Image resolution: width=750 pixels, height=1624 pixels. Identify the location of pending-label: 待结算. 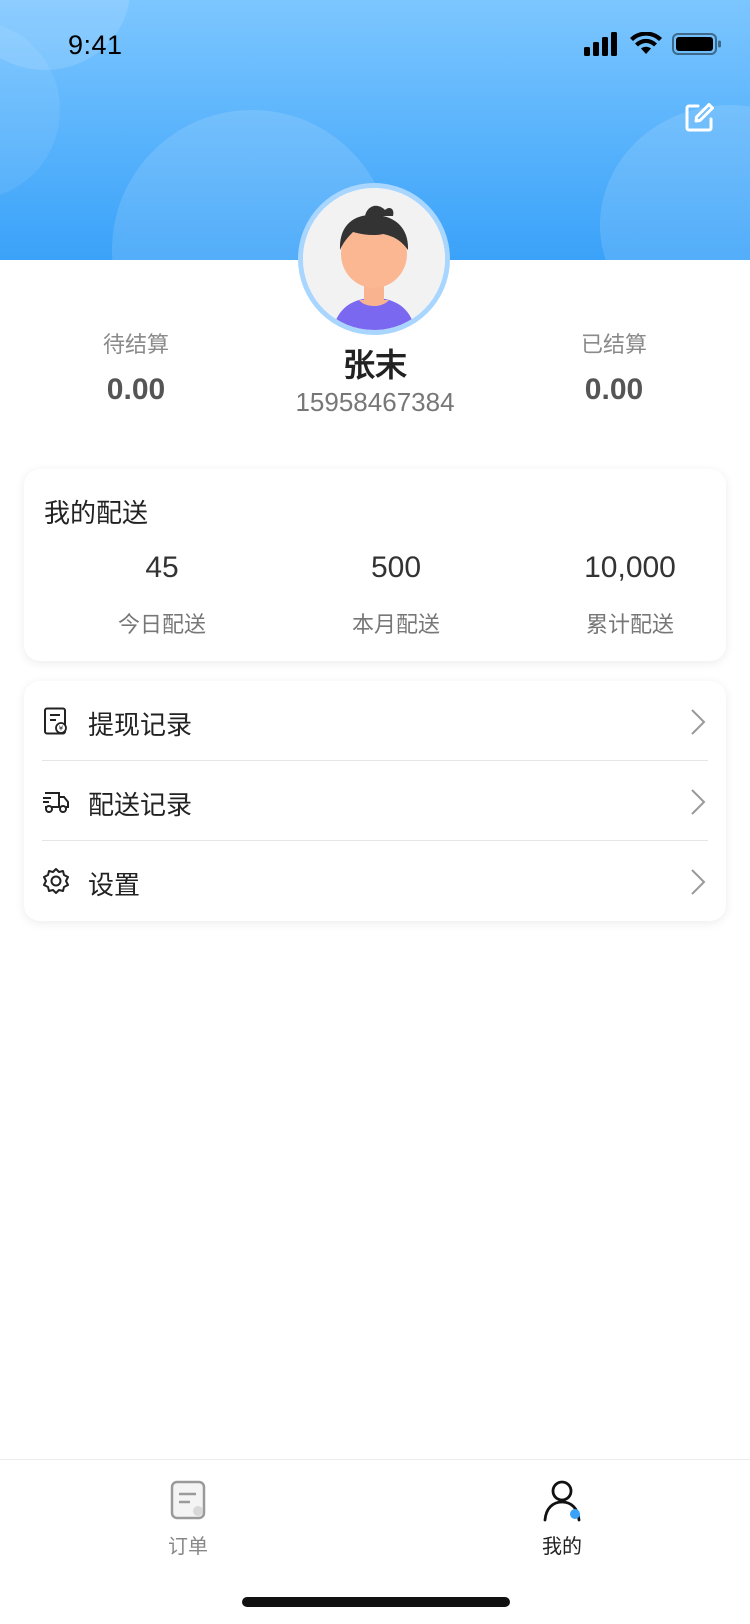
(135, 344).